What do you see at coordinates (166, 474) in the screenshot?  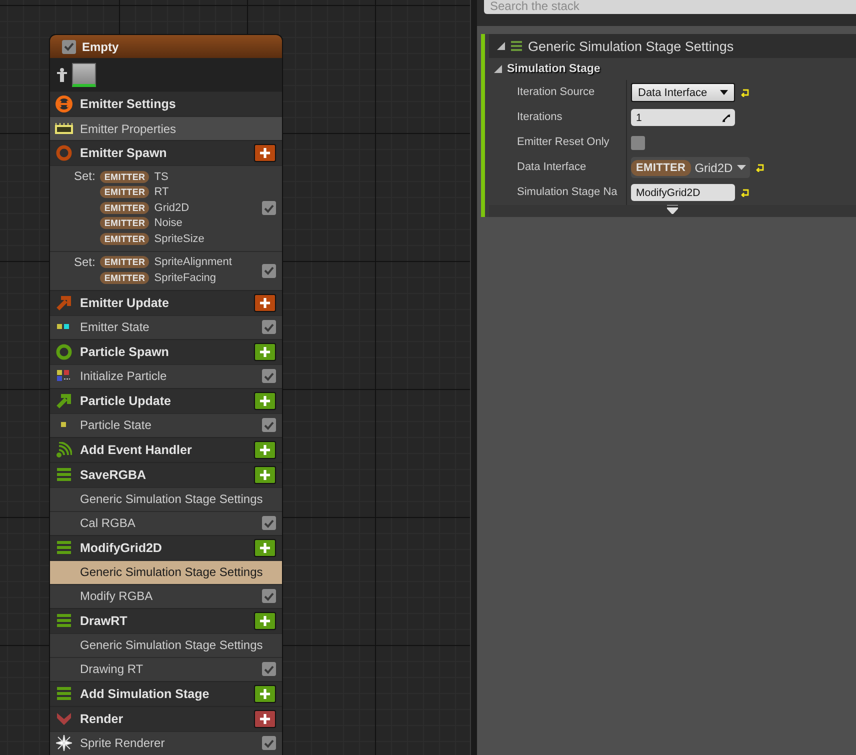 I see `section-header: SaveRGBA` at bounding box center [166, 474].